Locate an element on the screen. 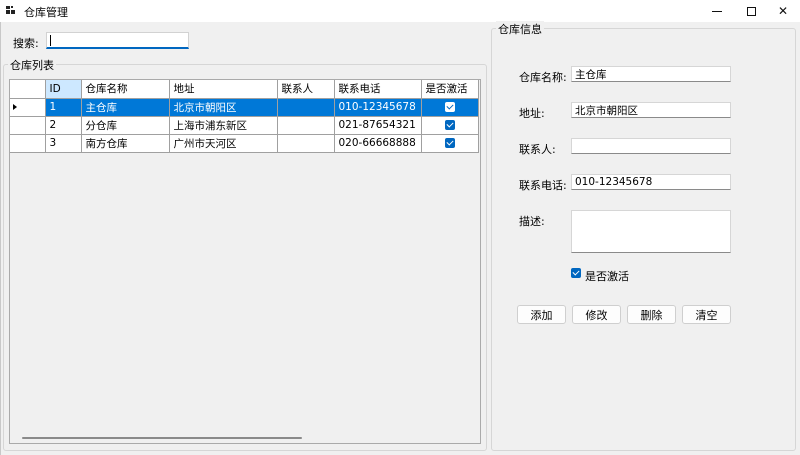 Image resolution: width=800 pixels, height=455 pixels. cell-id: 1 is located at coordinates (63, 107).